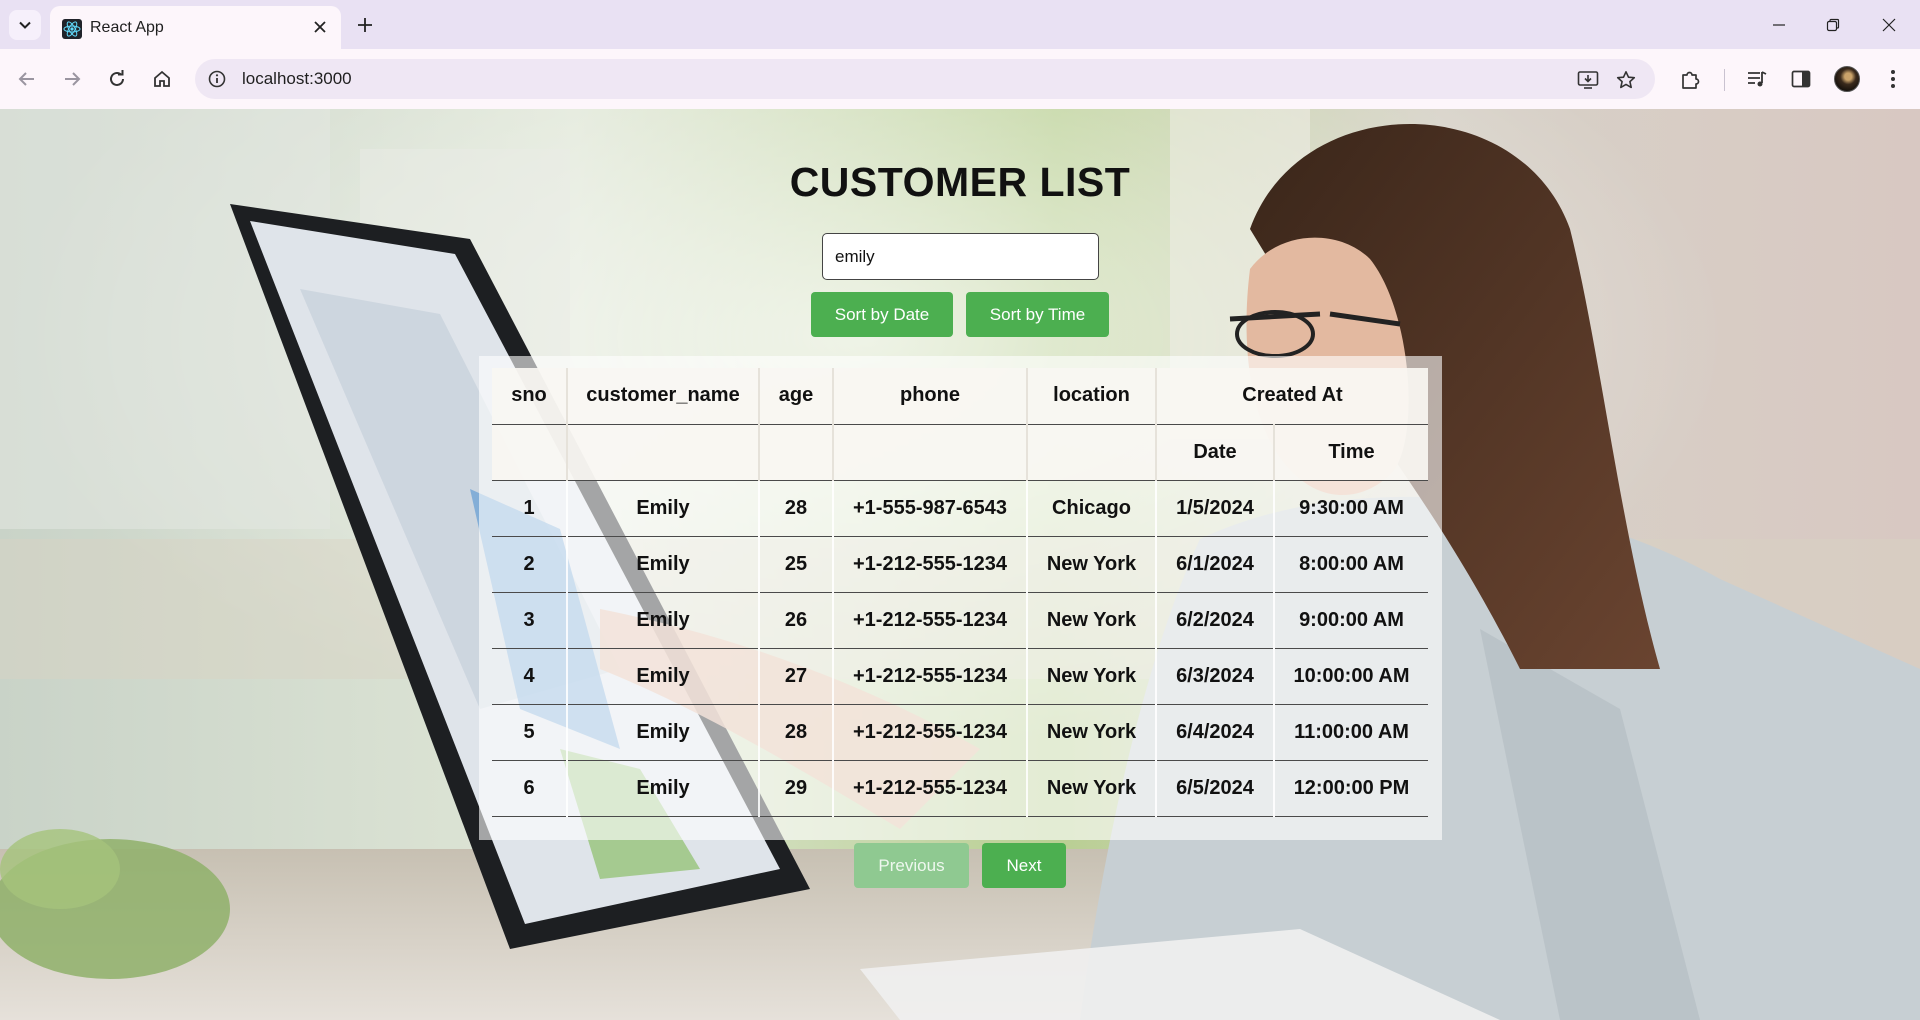 Image resolution: width=1920 pixels, height=1020 pixels. What do you see at coordinates (1024, 865) in the screenshot?
I see `next-page-button: Next` at bounding box center [1024, 865].